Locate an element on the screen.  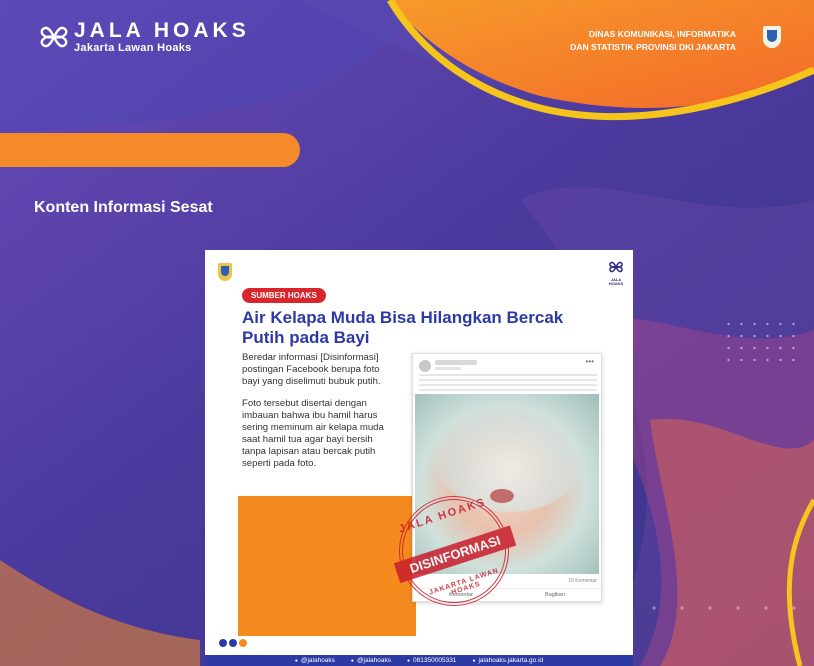
dki-jakarta-crest-icon is located at coordinates (772, 37).